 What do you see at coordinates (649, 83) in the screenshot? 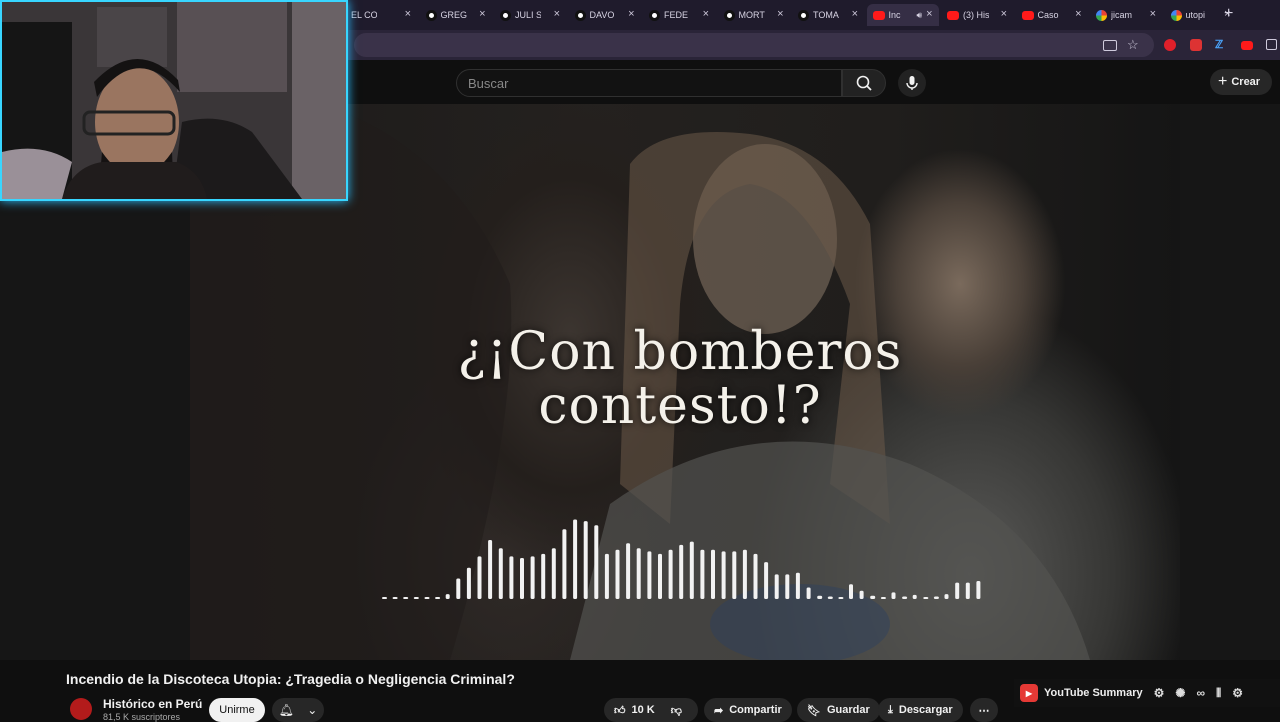
I see `search-input: Buscar` at bounding box center [649, 83].